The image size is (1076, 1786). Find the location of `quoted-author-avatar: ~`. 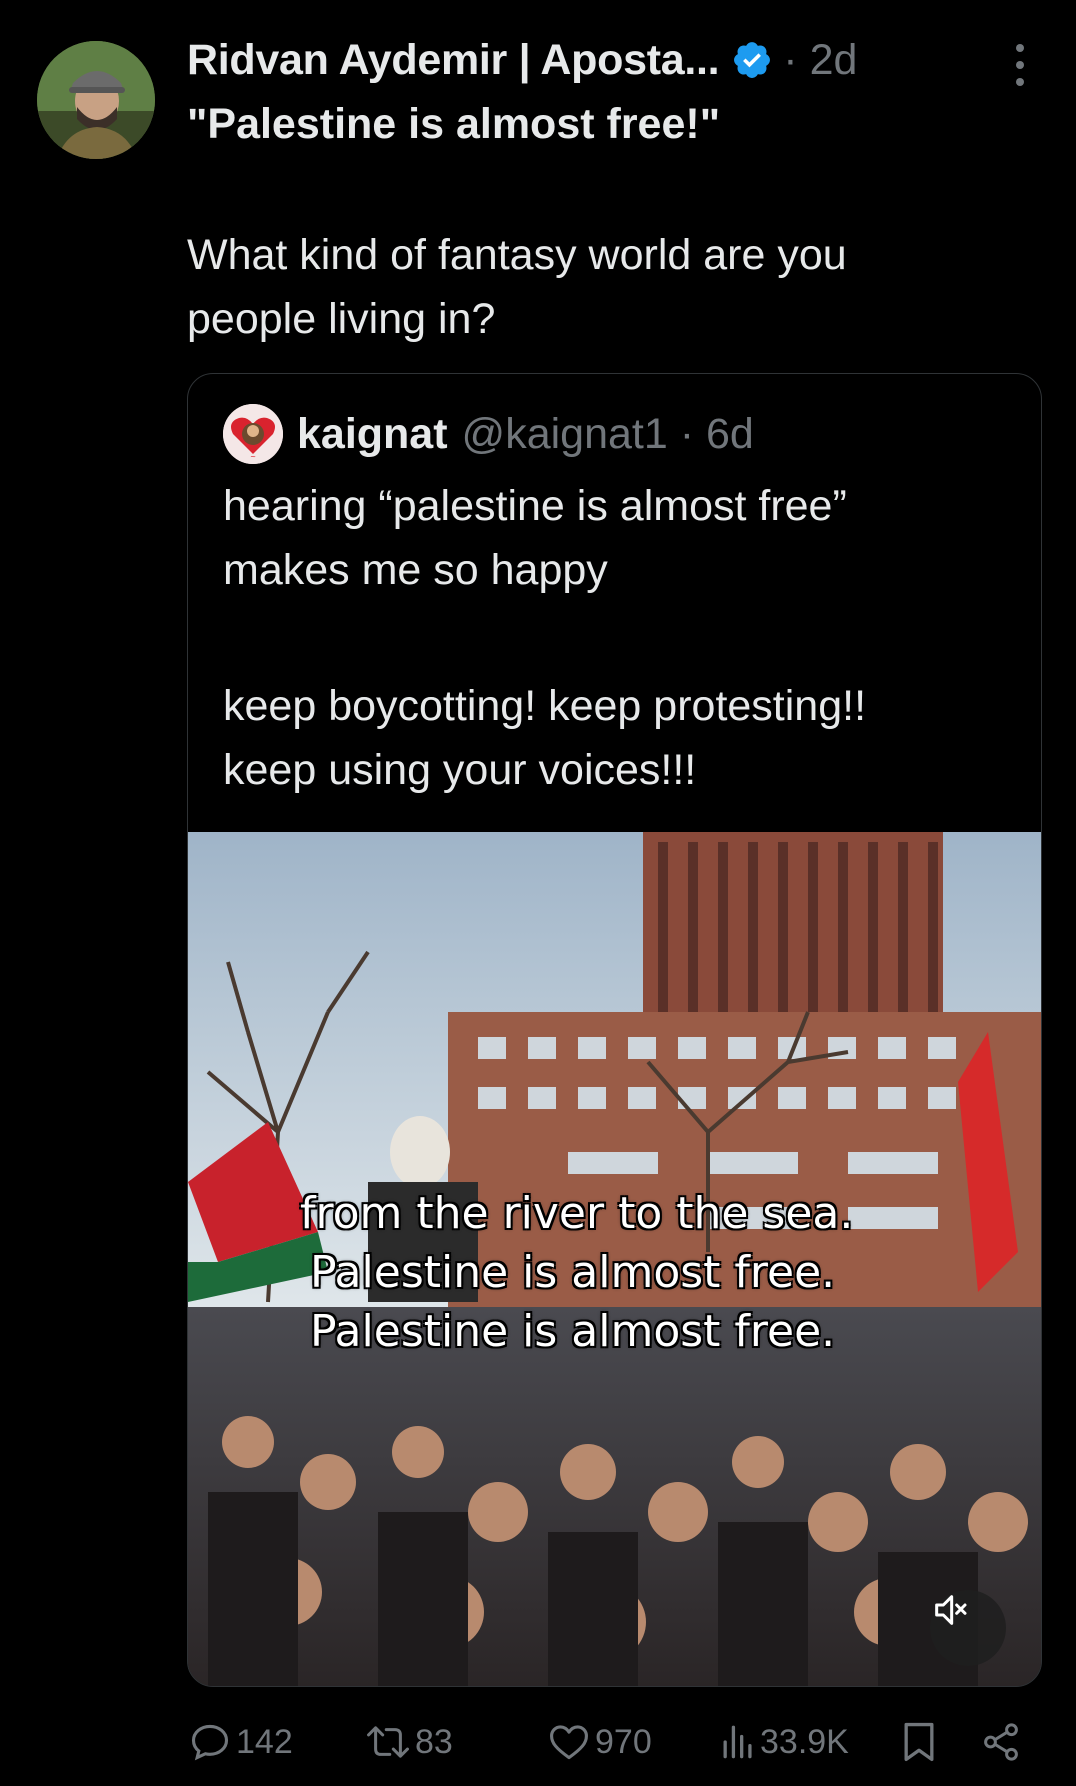

quoted-author-avatar: ~ is located at coordinates (253, 434).